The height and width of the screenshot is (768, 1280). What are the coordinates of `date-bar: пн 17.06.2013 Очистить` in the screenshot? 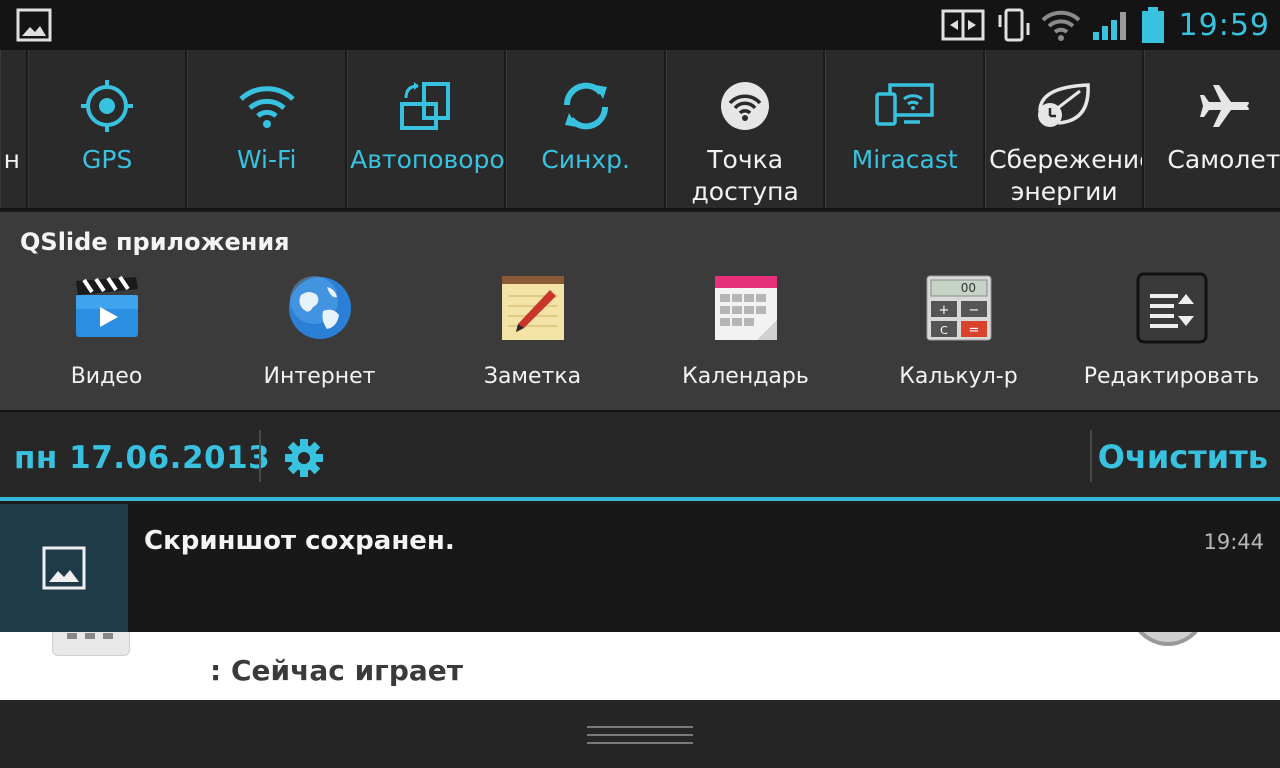 It's located at (640, 455).